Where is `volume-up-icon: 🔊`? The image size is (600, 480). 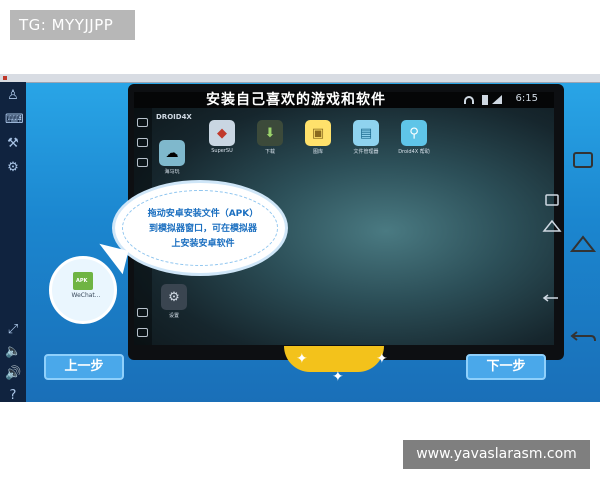
volume-up-icon: 🔊 is located at coordinates (13, 374).